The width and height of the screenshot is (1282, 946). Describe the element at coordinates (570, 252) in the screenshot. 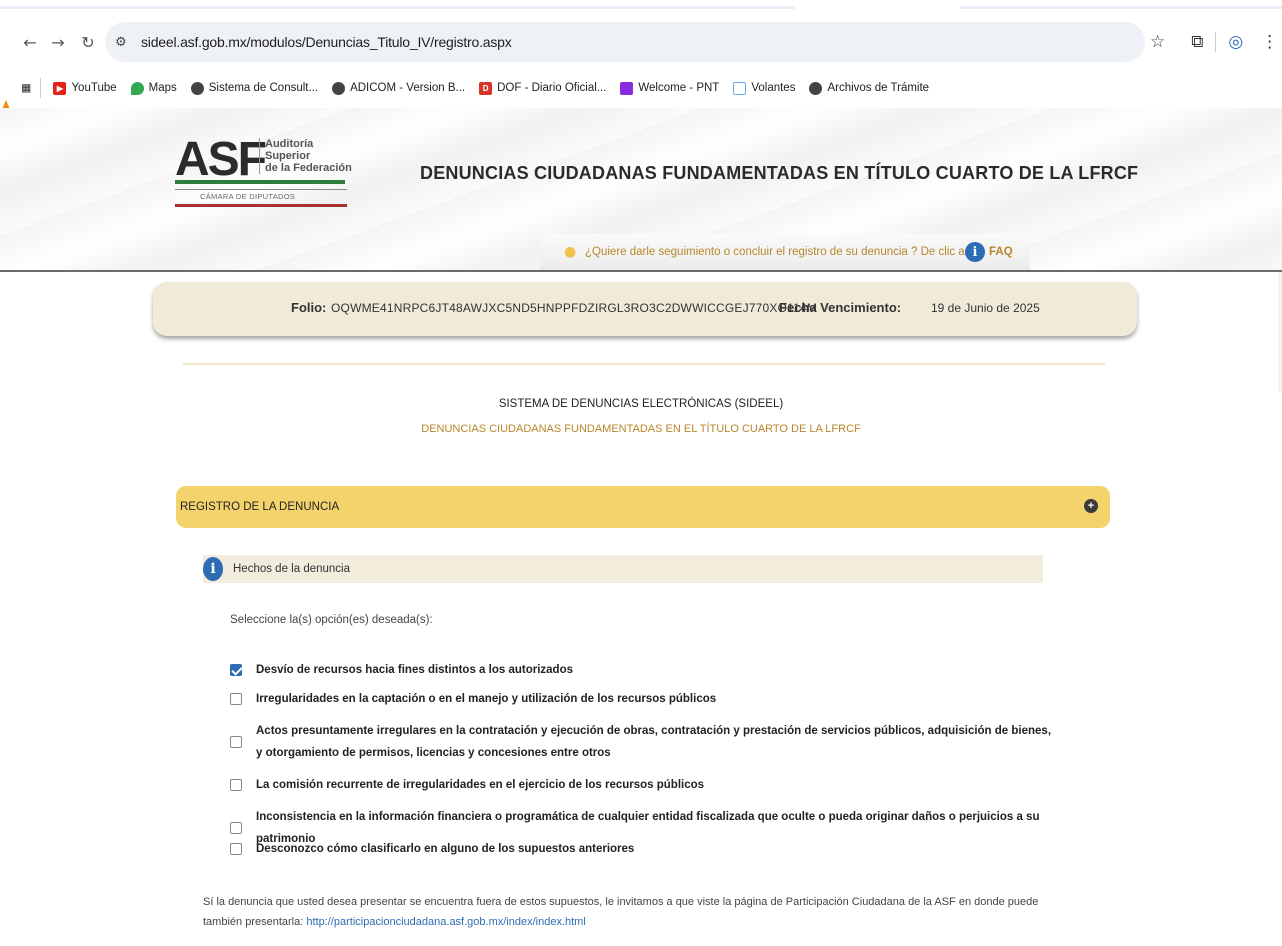

I see `lightbulb-icon: ●` at that location.